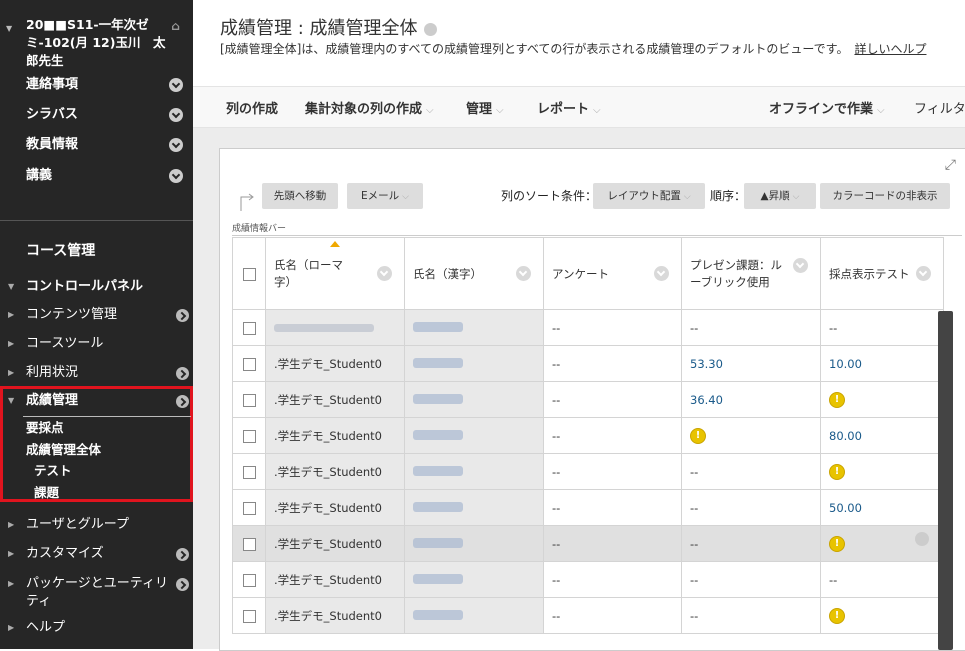 This screenshot has width=965, height=651. I want to click on table-row: .学生デモ_Student0 -- 36.40!, so click(588, 399).